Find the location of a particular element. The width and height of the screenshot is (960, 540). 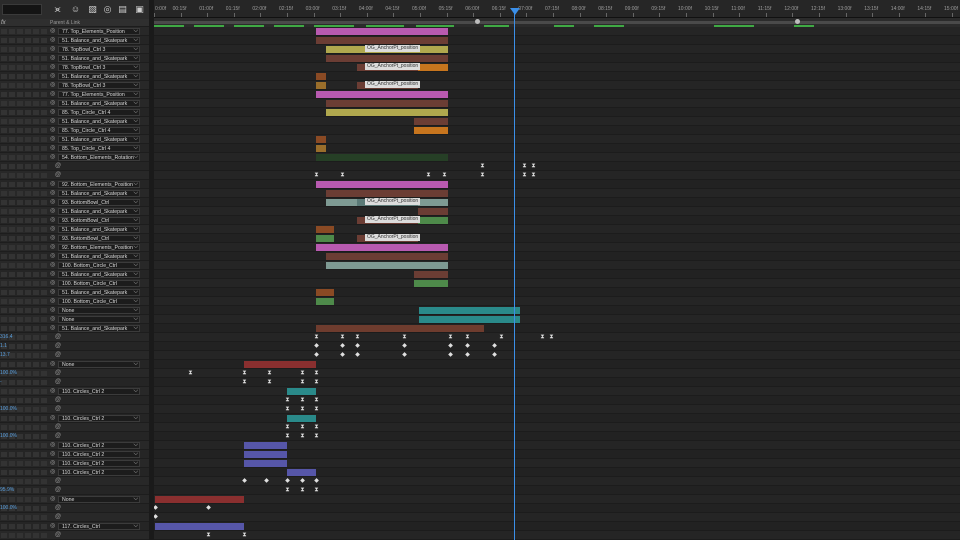

parent-select: 85. Top_Circle_Ctrl 4 ⌵ is located at coordinates (99, 148).